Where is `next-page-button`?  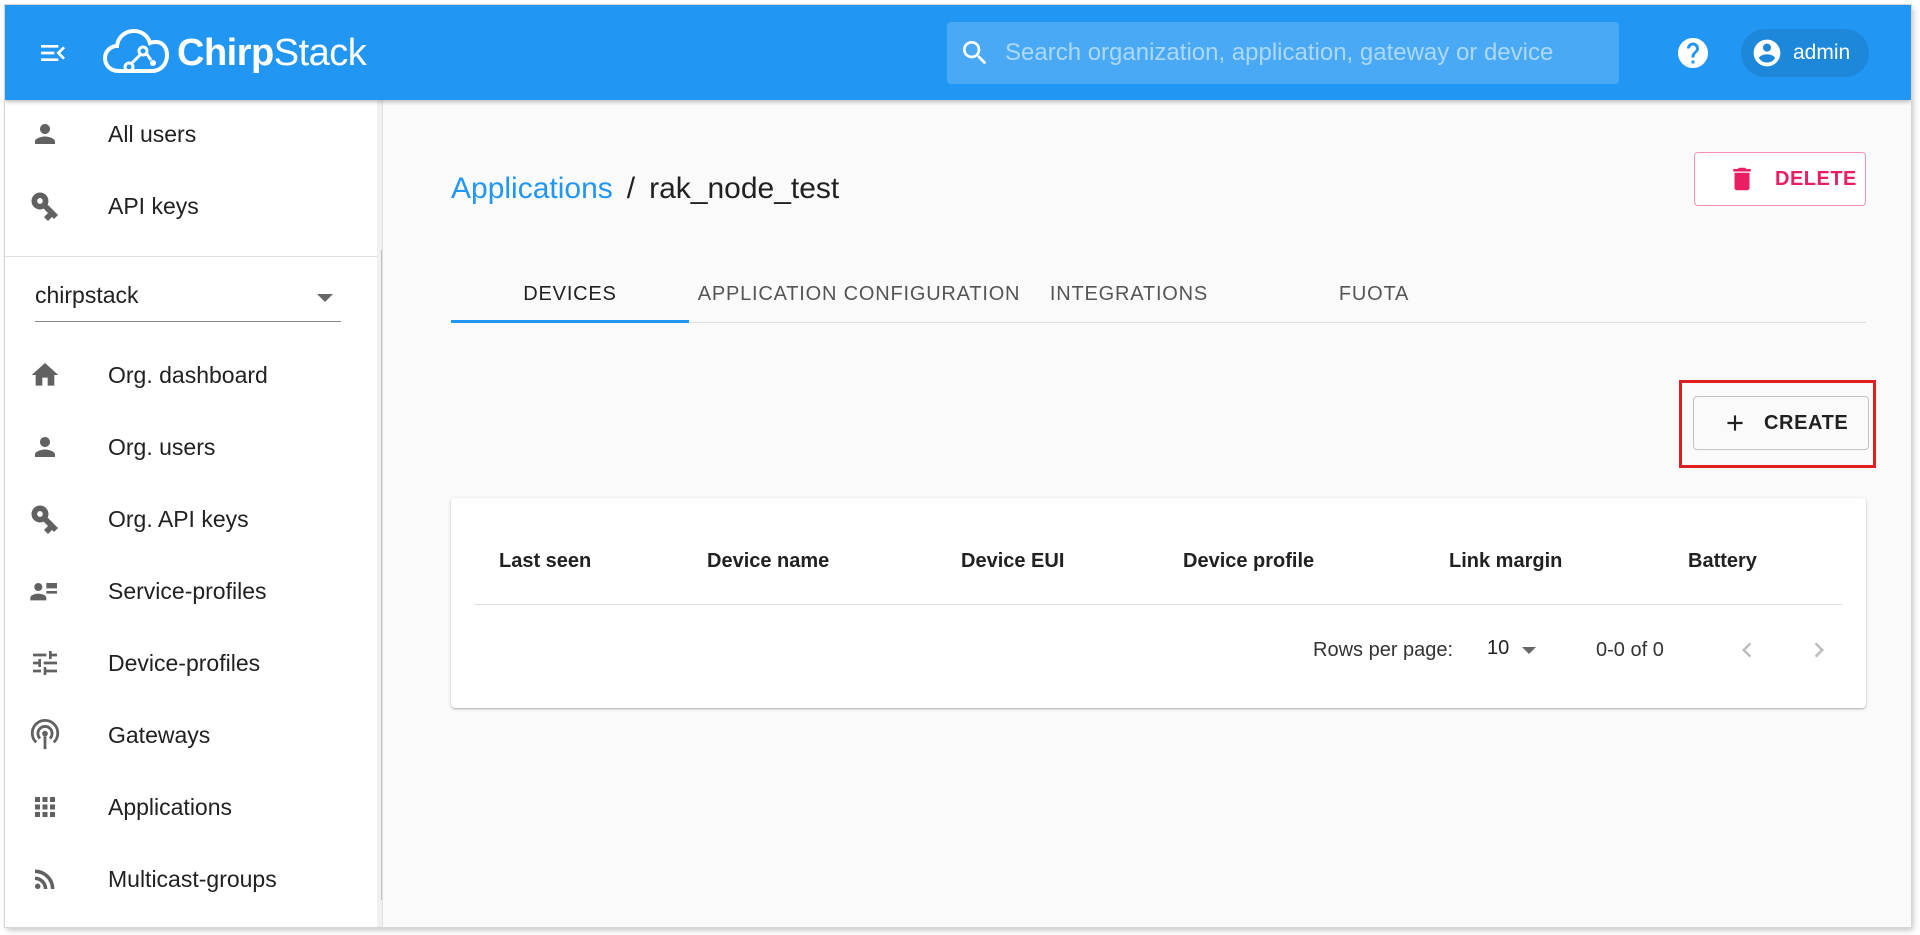 next-page-button is located at coordinates (1819, 650).